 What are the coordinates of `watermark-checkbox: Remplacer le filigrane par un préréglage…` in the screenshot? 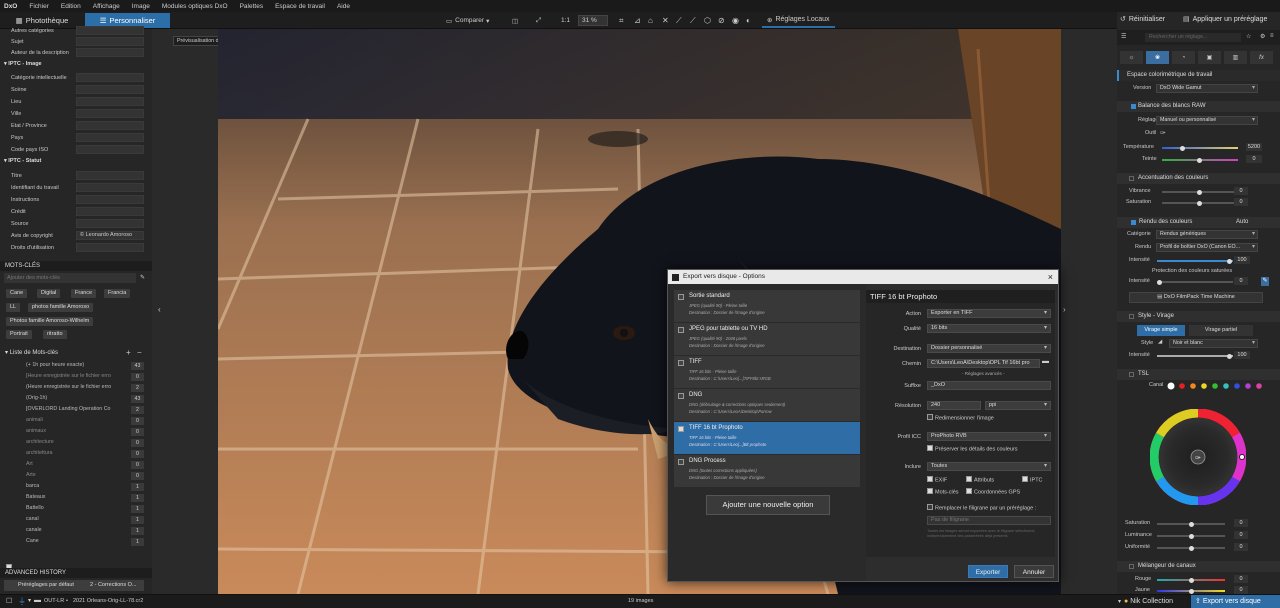 It's located at (981, 507).